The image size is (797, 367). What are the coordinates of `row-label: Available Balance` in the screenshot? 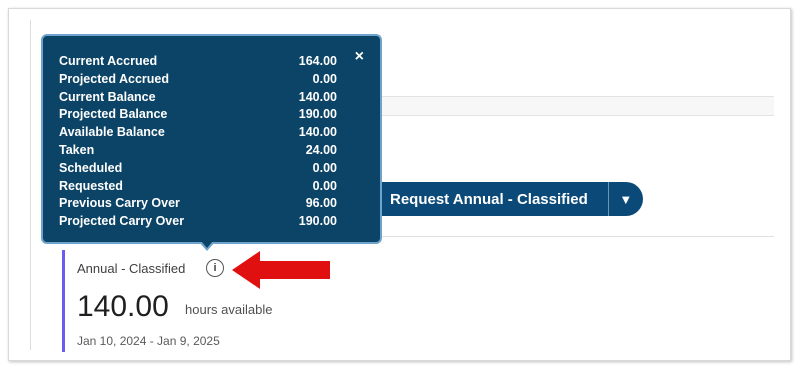 It's located at (112, 132).